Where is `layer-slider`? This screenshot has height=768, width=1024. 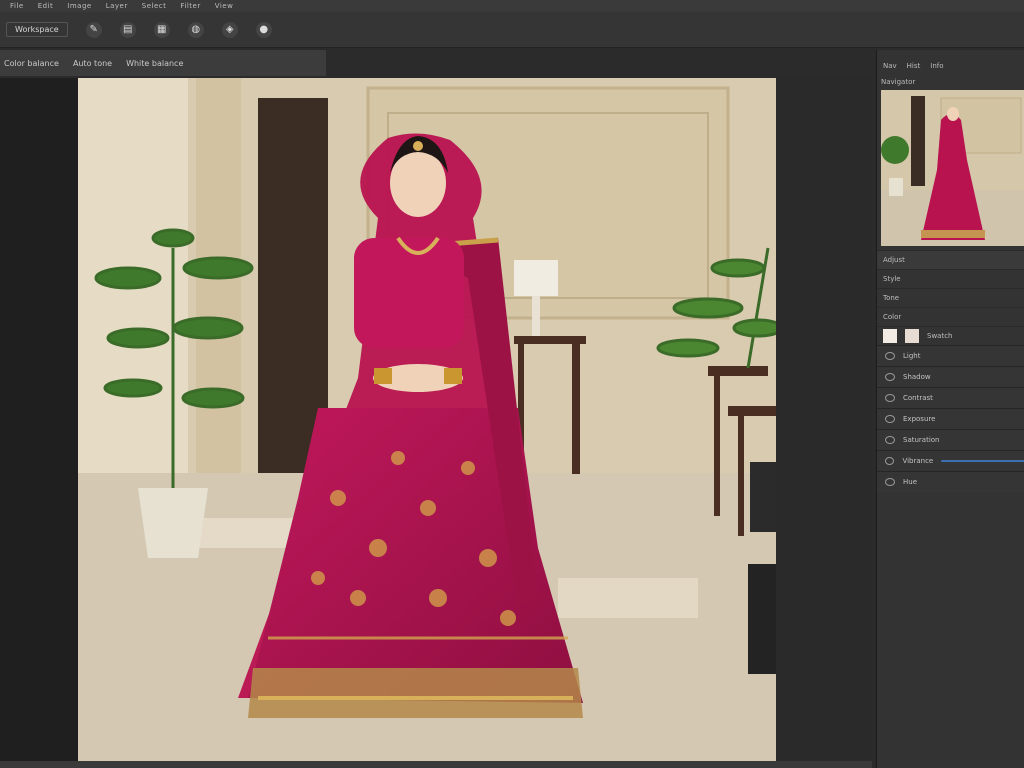
layer-slider is located at coordinates (982, 461).